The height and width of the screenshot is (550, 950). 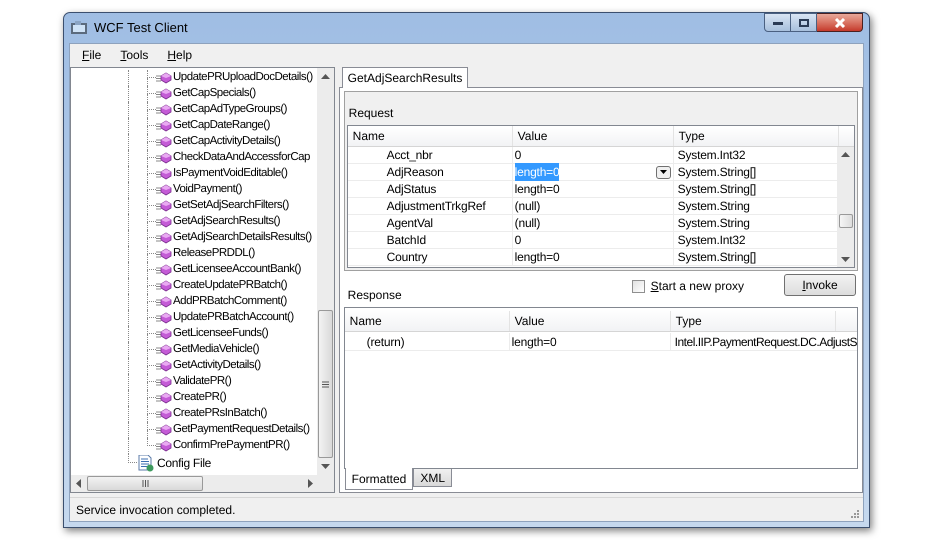 What do you see at coordinates (226, 222) in the screenshot?
I see `tree-item: GetAdjSearchResults()` at bounding box center [226, 222].